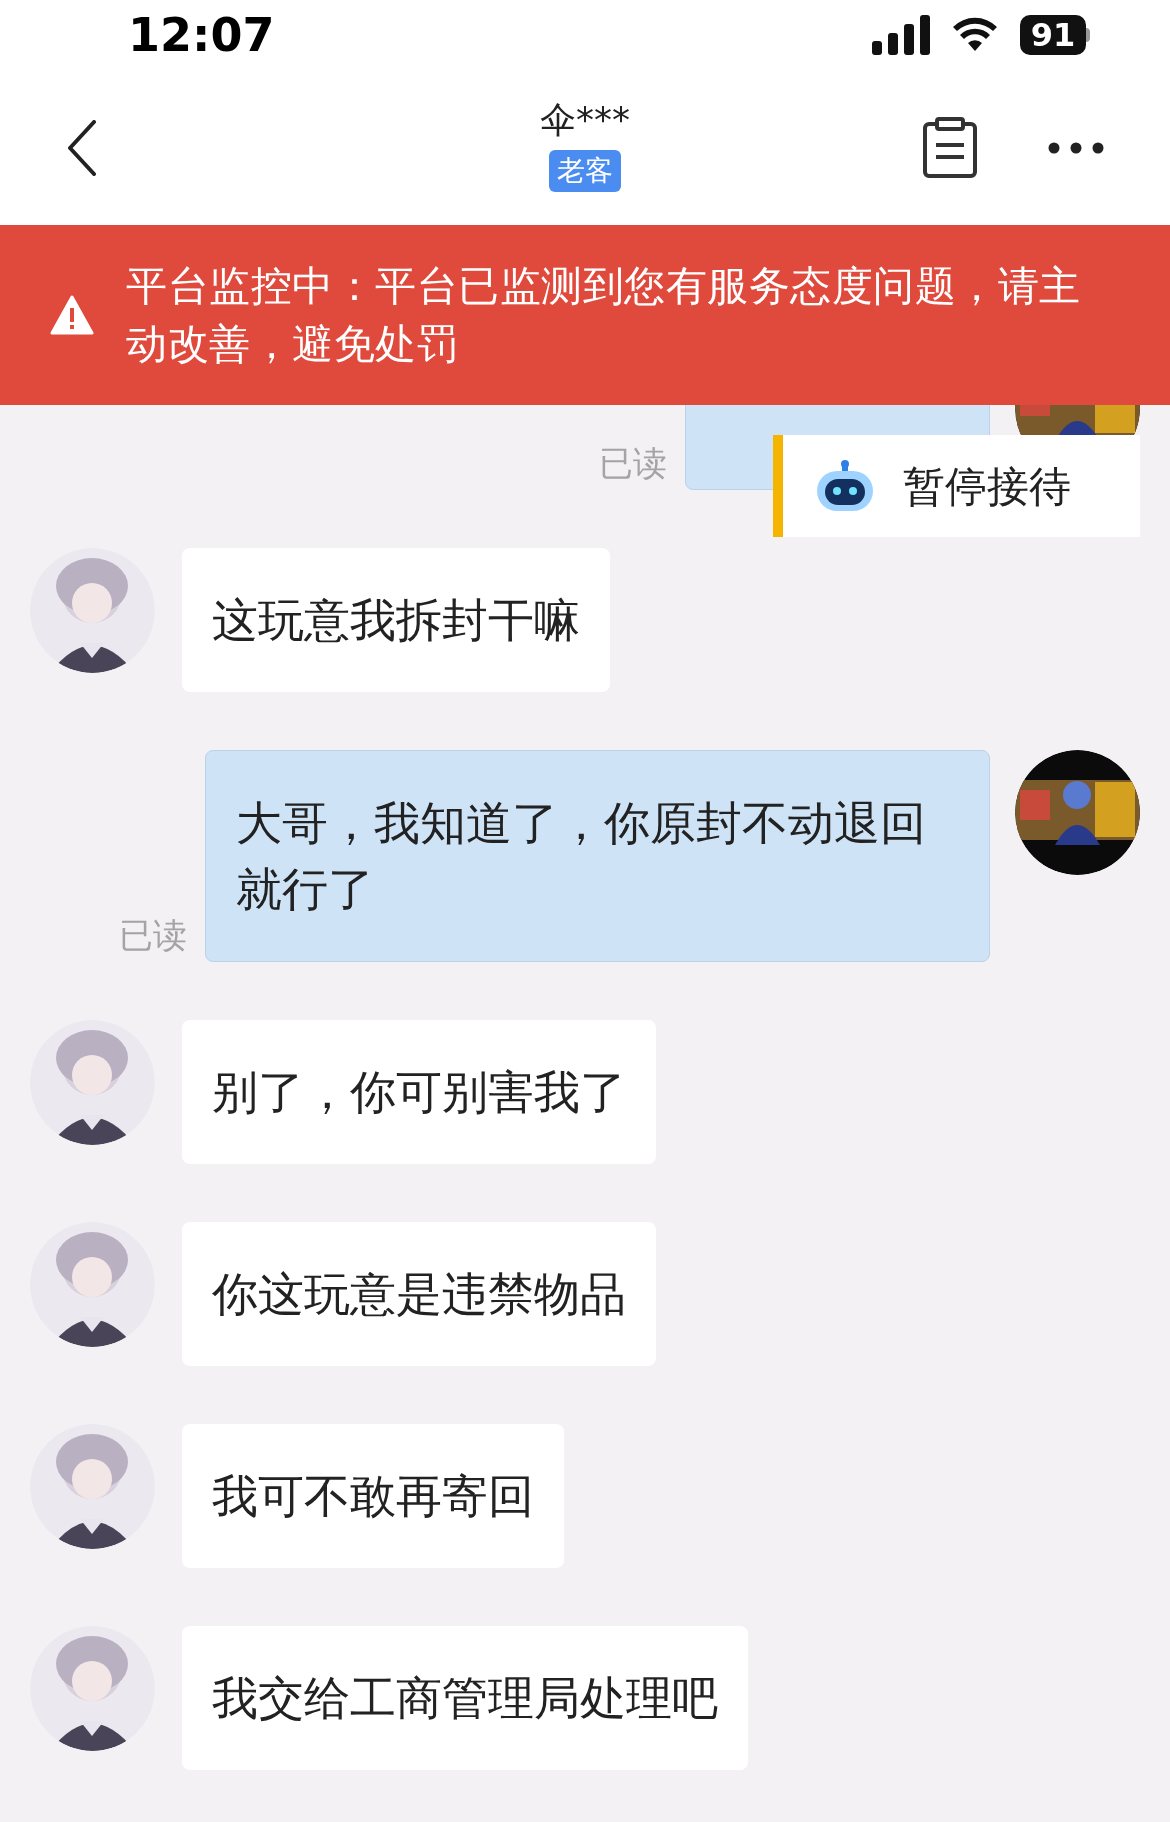  Describe the element at coordinates (975, 35) in the screenshot. I see `wifi-icon` at that location.